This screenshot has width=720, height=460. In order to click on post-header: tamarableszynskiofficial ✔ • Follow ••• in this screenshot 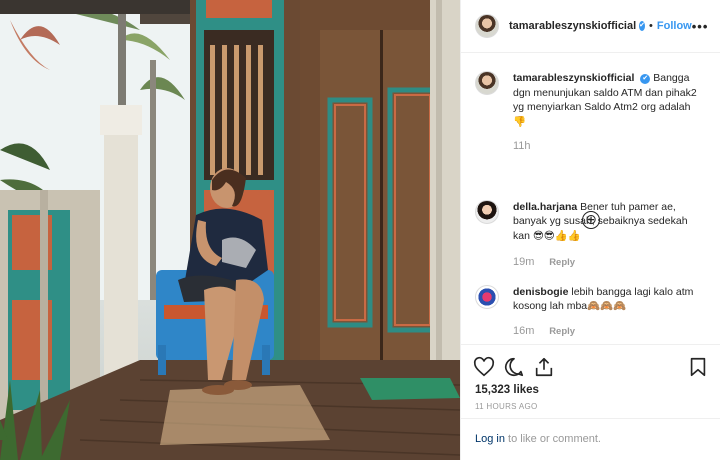, I will do `click(590, 26)`.